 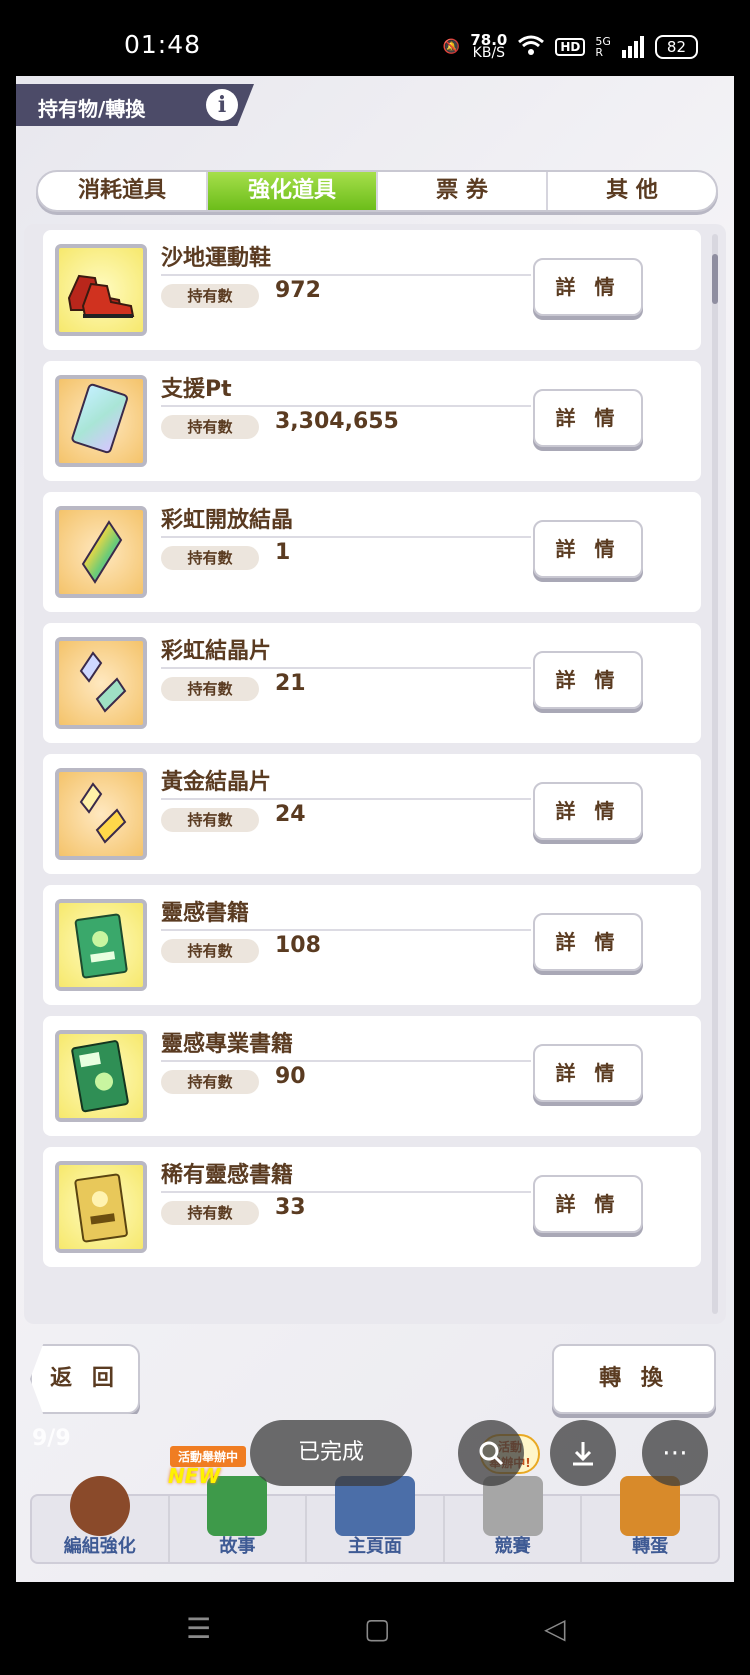 I want to click on mute-icon: 🔕, so click(x=451, y=47).